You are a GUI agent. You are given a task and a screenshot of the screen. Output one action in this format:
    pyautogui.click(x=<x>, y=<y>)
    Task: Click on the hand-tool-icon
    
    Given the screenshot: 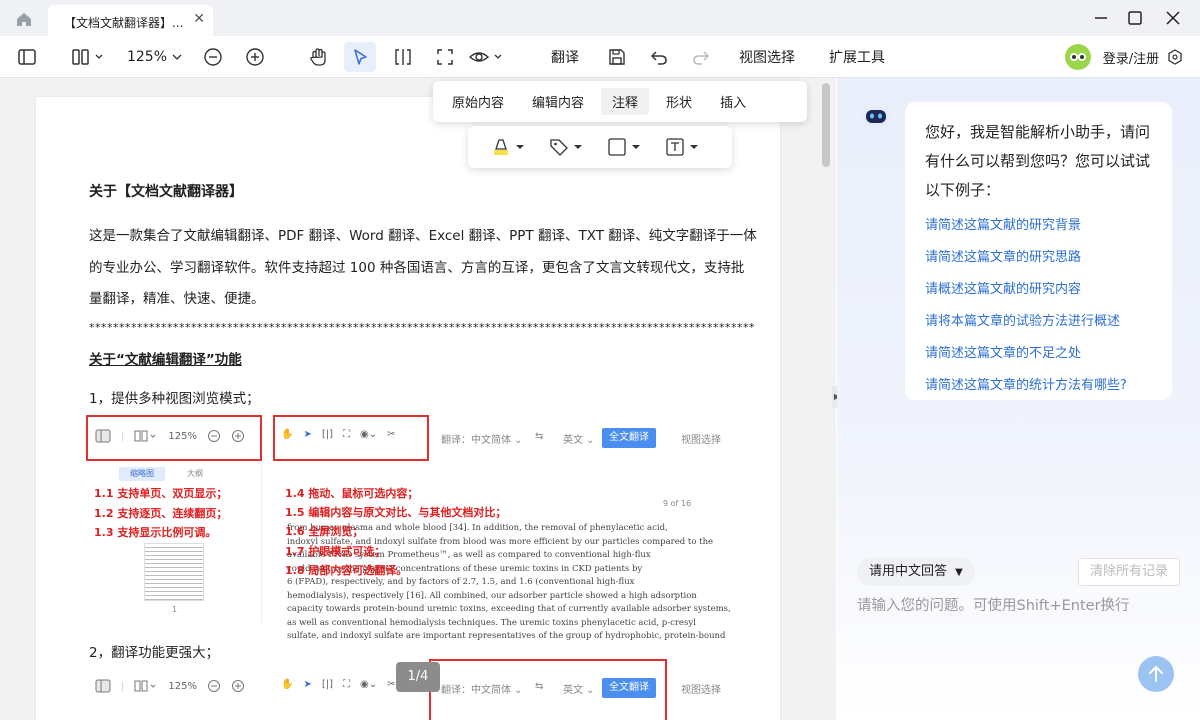 What is the action you would take?
    pyautogui.click(x=318, y=57)
    